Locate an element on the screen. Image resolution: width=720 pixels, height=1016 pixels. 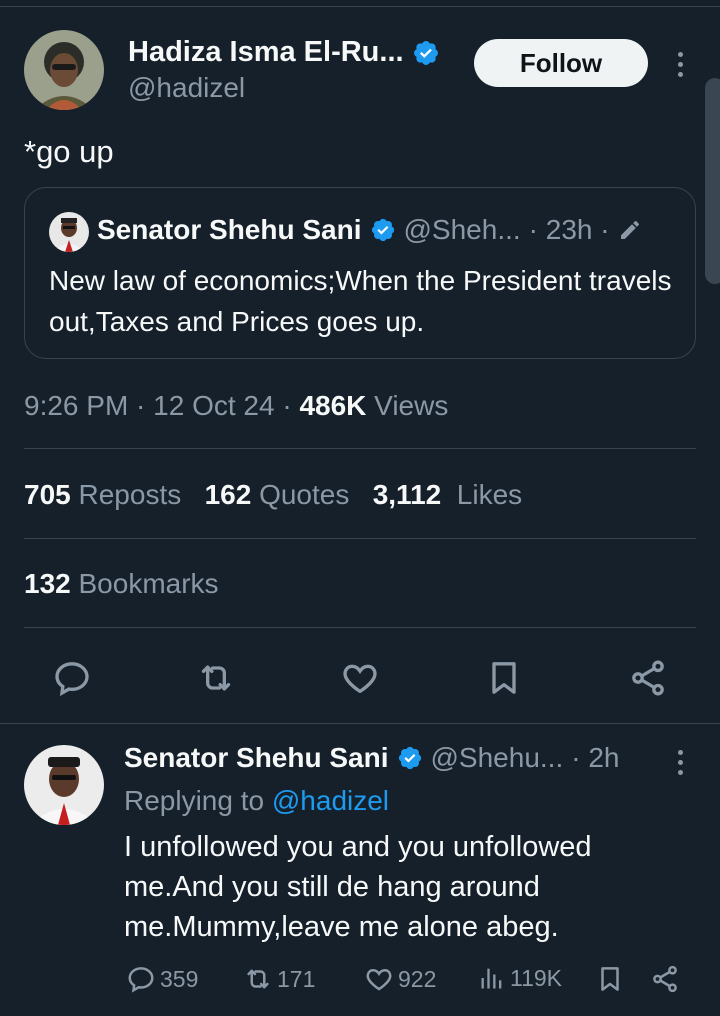
engagement-stats: 705 Reposts 162 Quotes 3,112 Likes is located at coordinates (273, 495).